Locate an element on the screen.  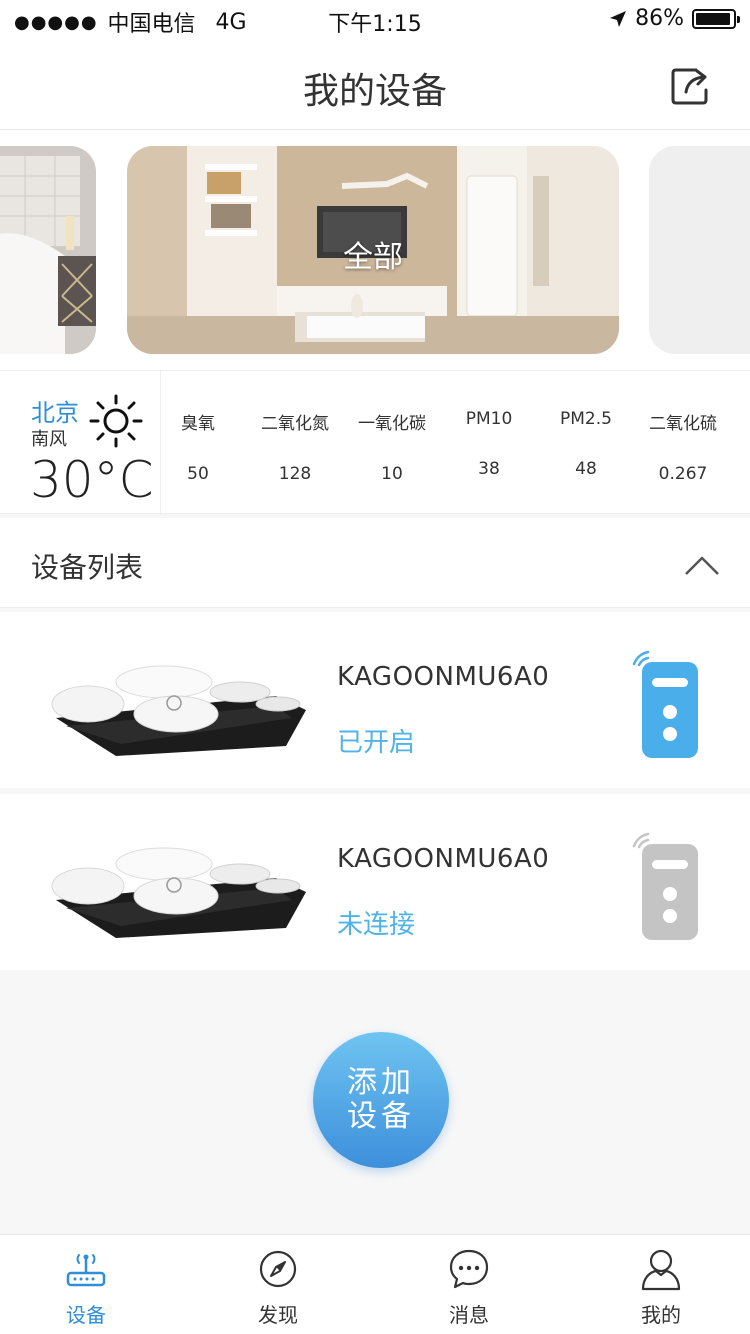
metric-value: 10 is located at coordinates (392, 474).